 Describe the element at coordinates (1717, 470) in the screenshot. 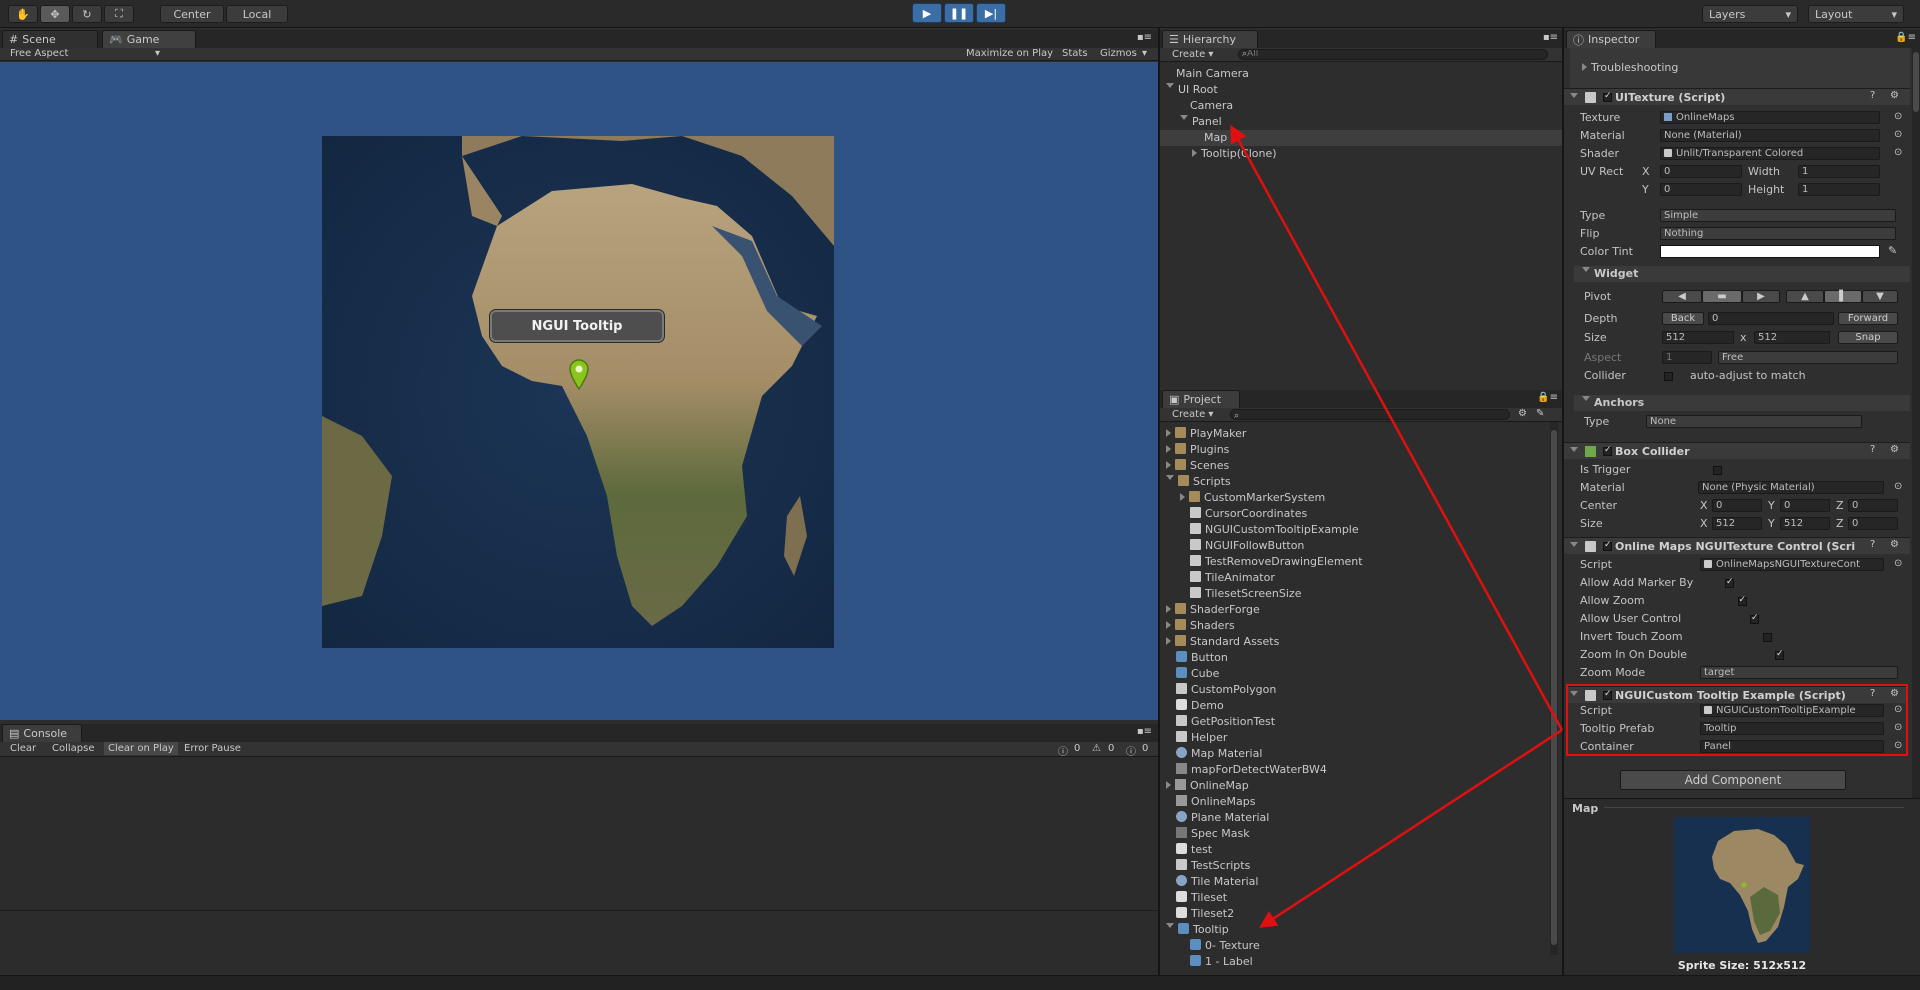

I see `is-trigger-checkbox` at that location.